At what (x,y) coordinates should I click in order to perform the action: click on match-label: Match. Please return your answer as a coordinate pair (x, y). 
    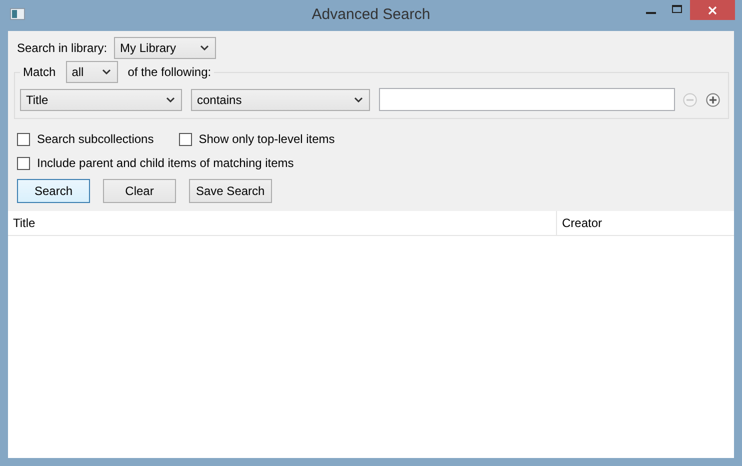
    Looking at the image, I should click on (39, 72).